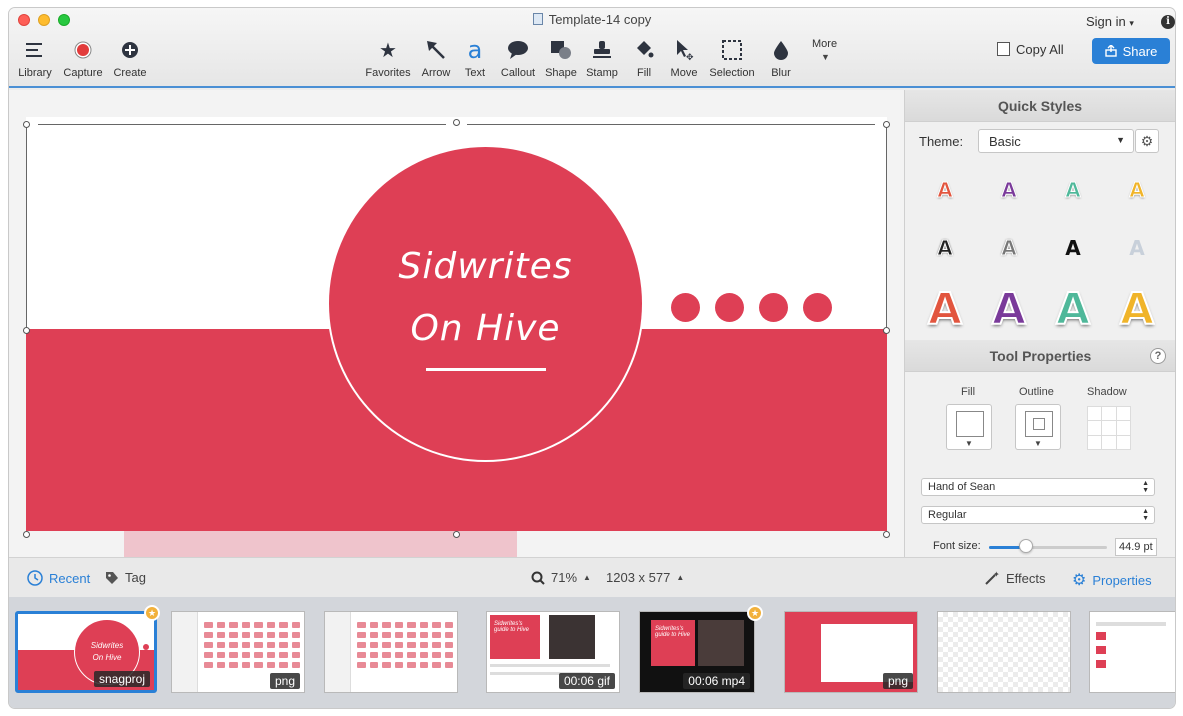 The image size is (1183, 716). I want to click on arrow-icon, so click(436, 50).